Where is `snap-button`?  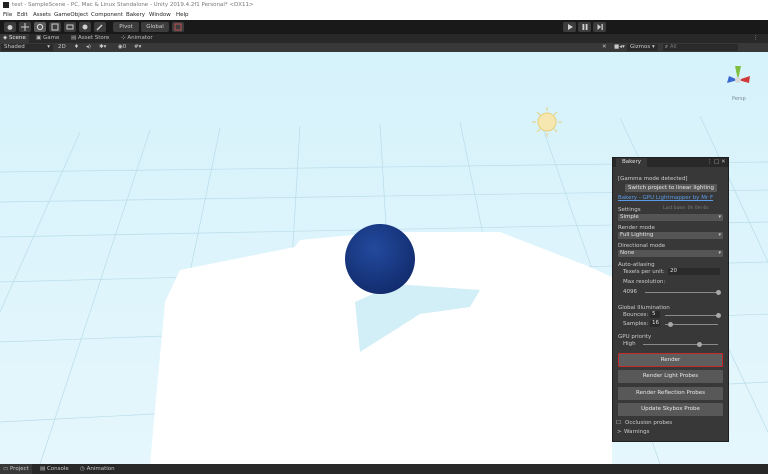 snap-button is located at coordinates (178, 27).